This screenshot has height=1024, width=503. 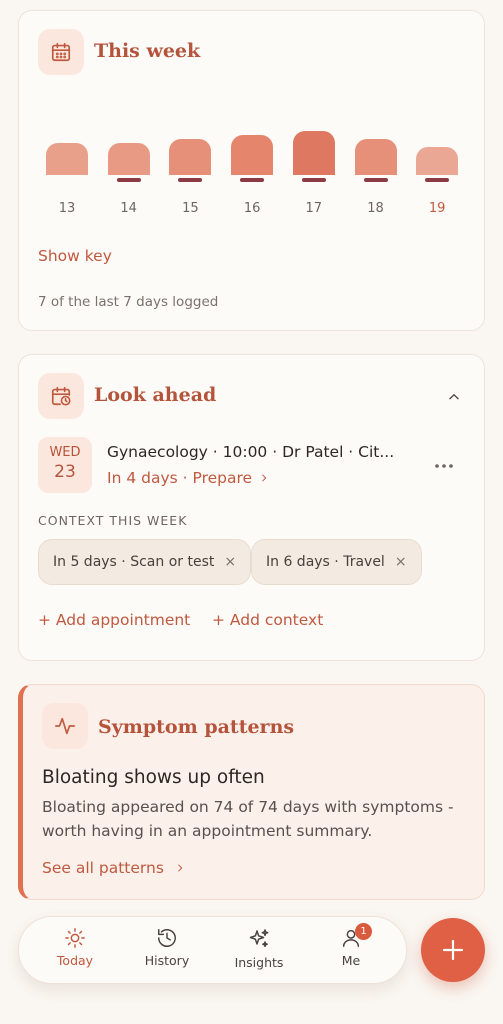 What do you see at coordinates (61, 52) in the screenshot?
I see `calendar-icon` at bounding box center [61, 52].